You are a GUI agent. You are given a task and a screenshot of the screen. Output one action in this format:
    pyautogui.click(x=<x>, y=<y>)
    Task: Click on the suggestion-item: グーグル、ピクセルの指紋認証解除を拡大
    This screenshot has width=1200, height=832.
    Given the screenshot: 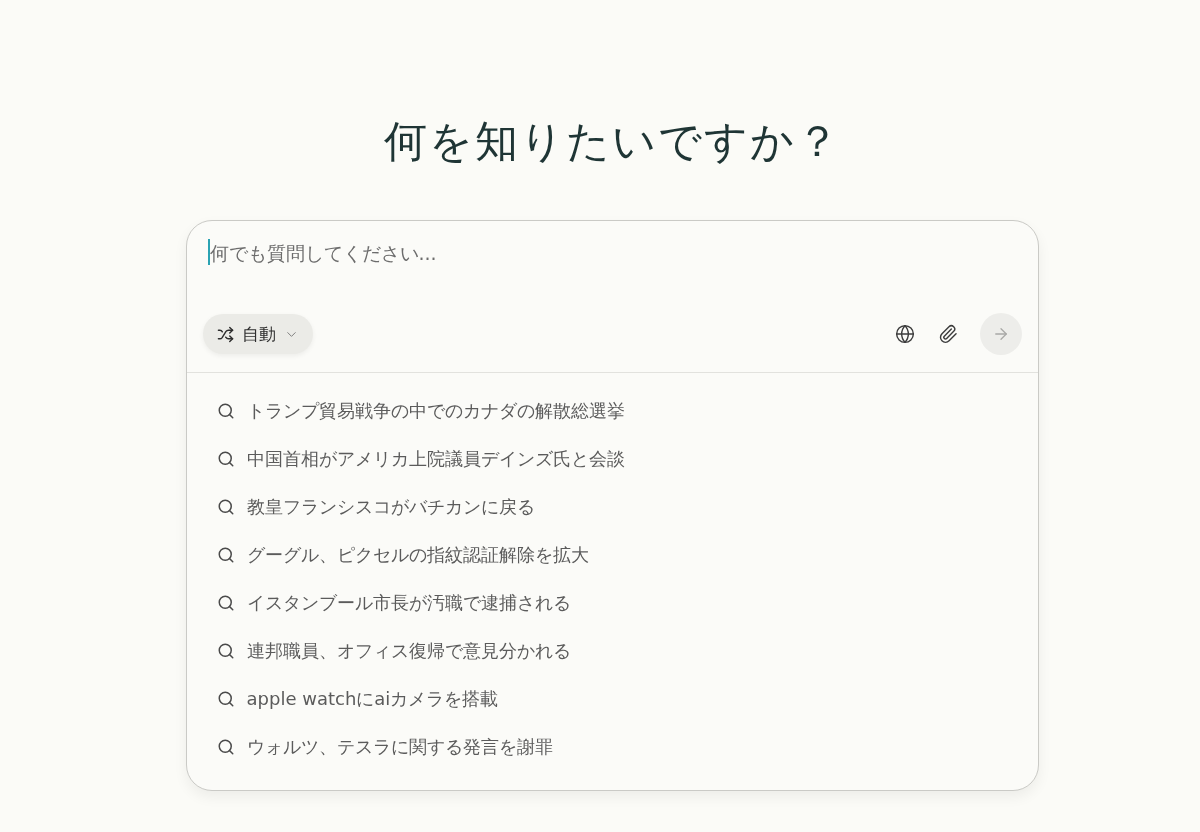 What is the action you would take?
    pyautogui.click(x=402, y=555)
    